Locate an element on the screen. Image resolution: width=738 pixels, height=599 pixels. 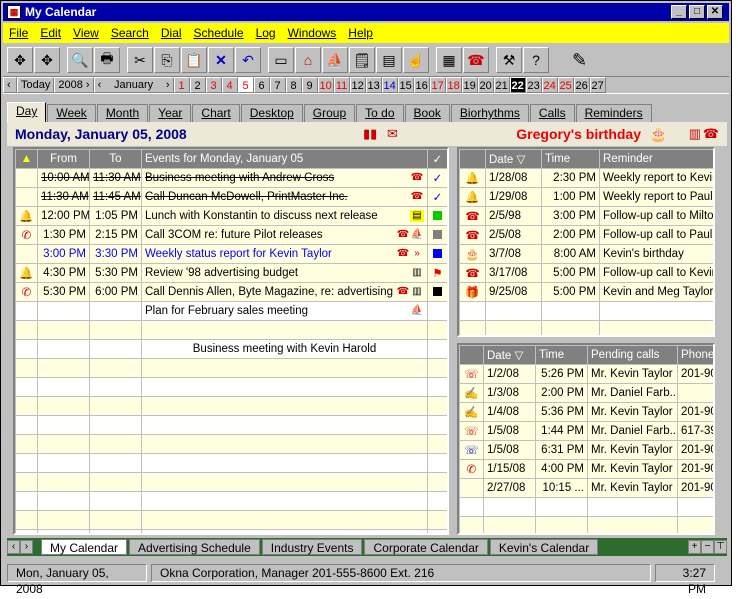
flag-icon: ⚑ is located at coordinates (437, 273).